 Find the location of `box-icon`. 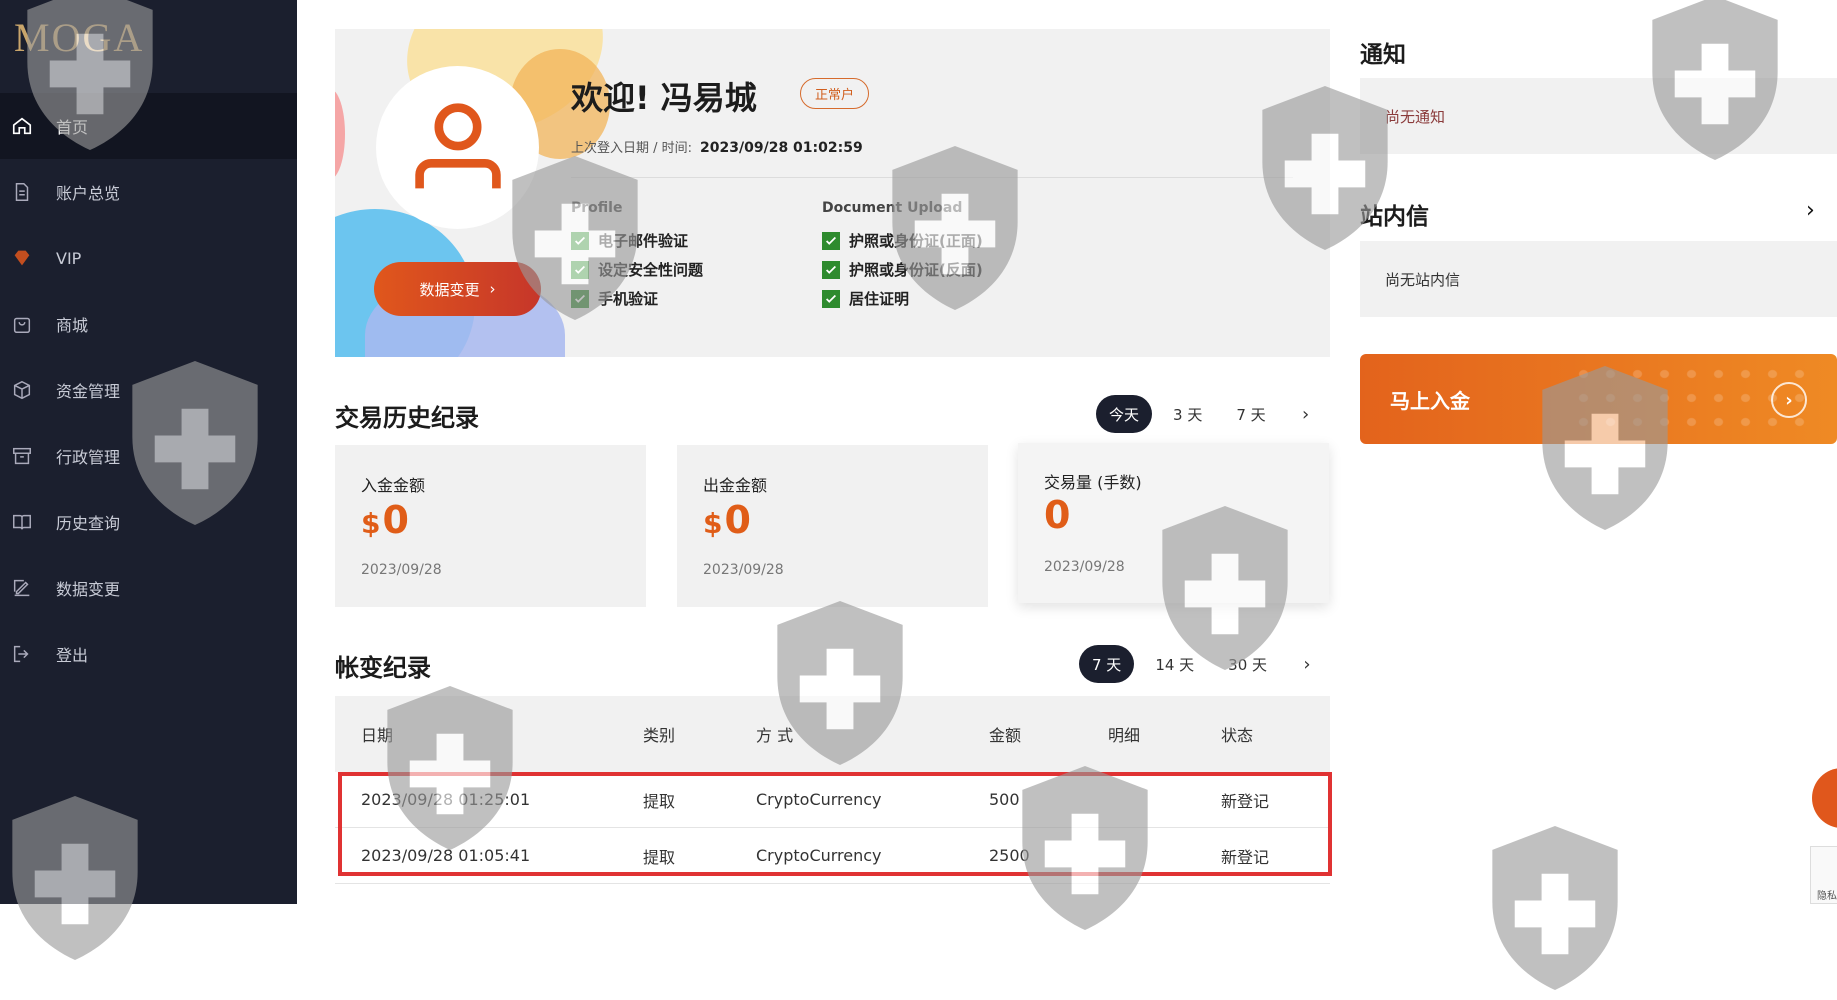

box-icon is located at coordinates (22, 390).